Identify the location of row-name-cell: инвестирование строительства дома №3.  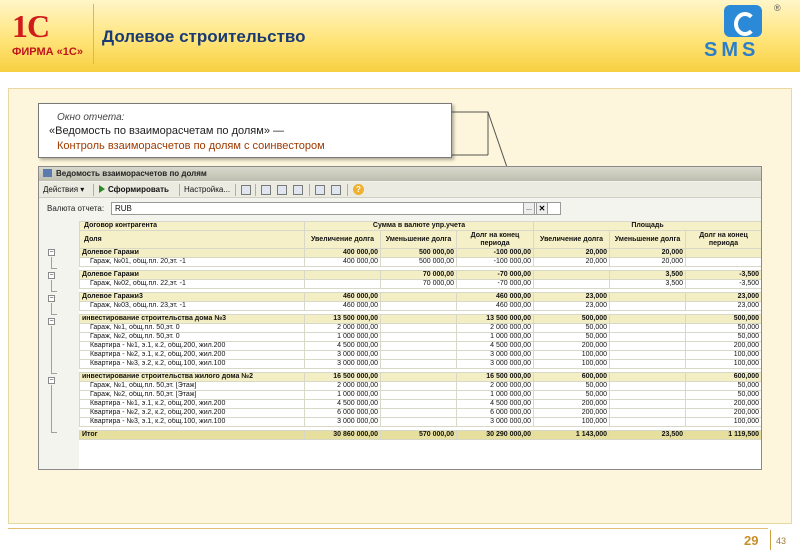
(192, 319).